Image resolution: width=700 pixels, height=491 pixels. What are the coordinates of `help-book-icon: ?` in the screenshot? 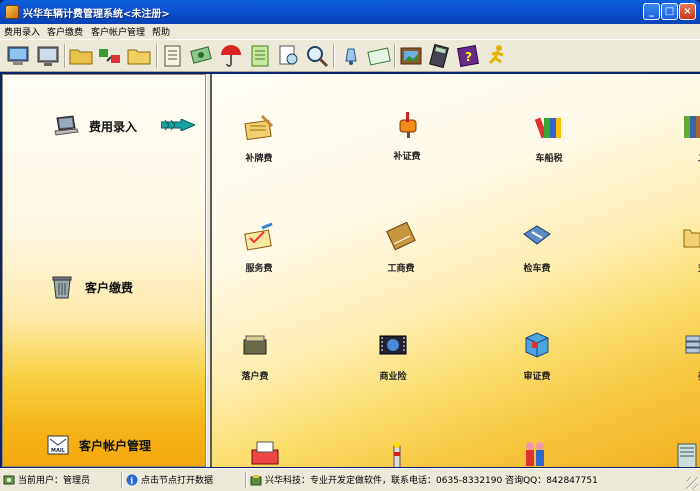 It's located at (468, 56).